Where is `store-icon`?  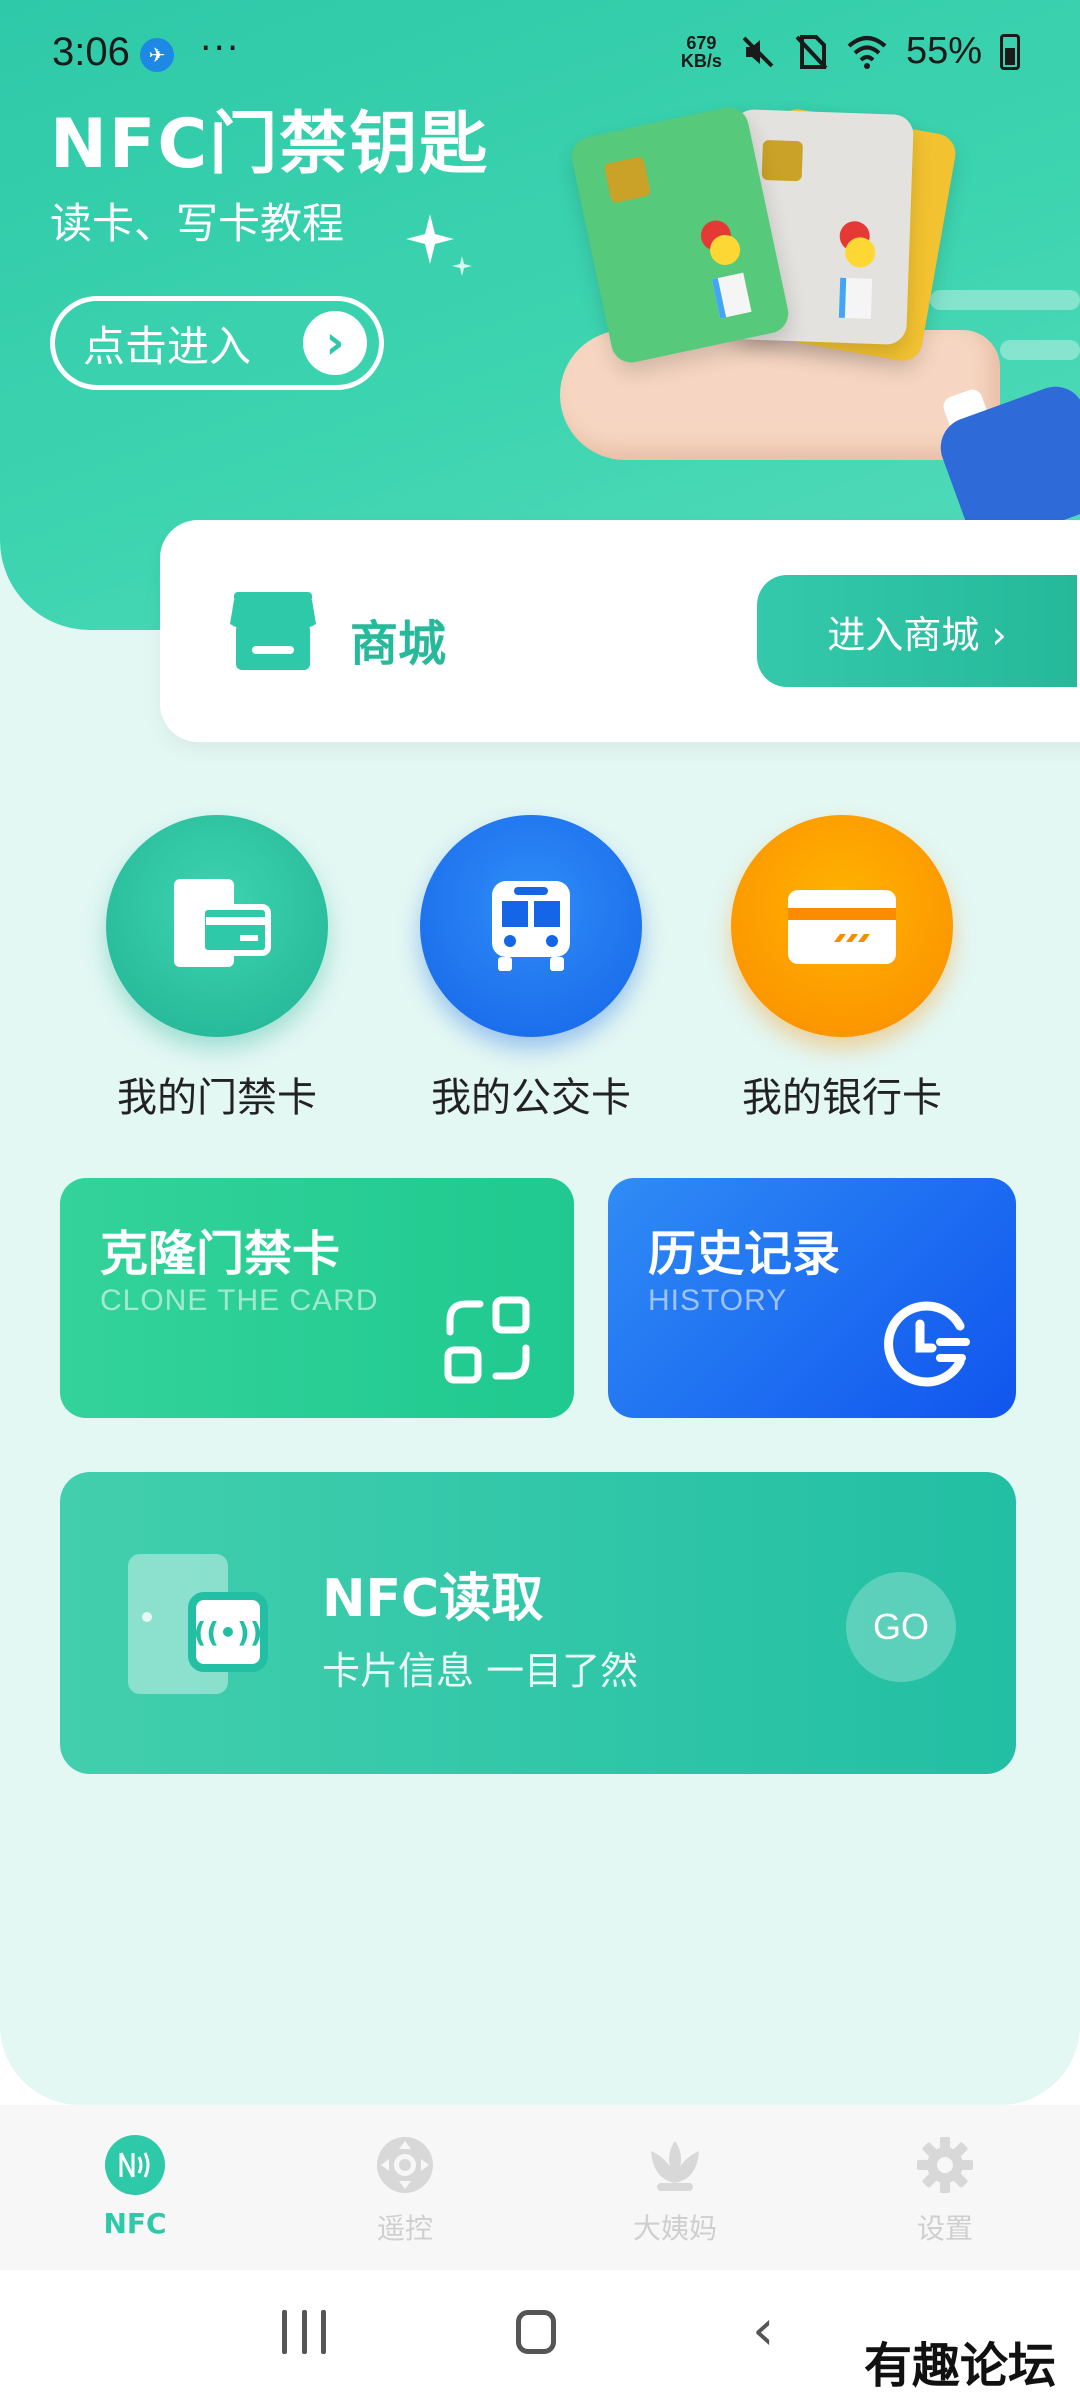
store-icon is located at coordinates (273, 631).